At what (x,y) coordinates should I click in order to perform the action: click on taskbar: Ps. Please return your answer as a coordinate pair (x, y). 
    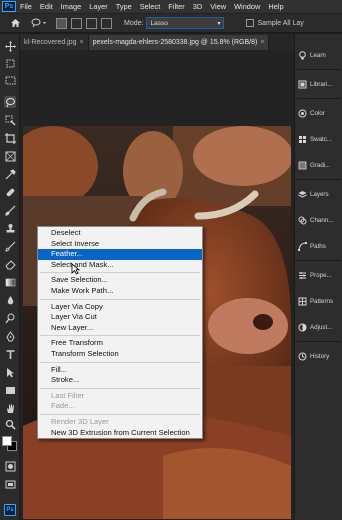
    Looking at the image, I should click on (10, 510).